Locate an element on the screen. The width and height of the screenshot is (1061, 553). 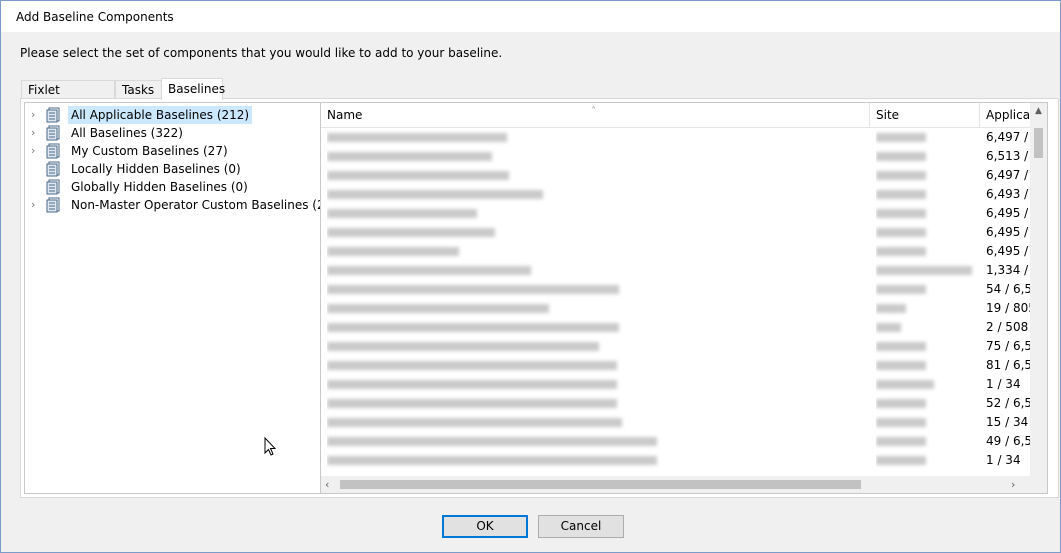
scroll-up-icon: ▲ is located at coordinates (1038, 111).